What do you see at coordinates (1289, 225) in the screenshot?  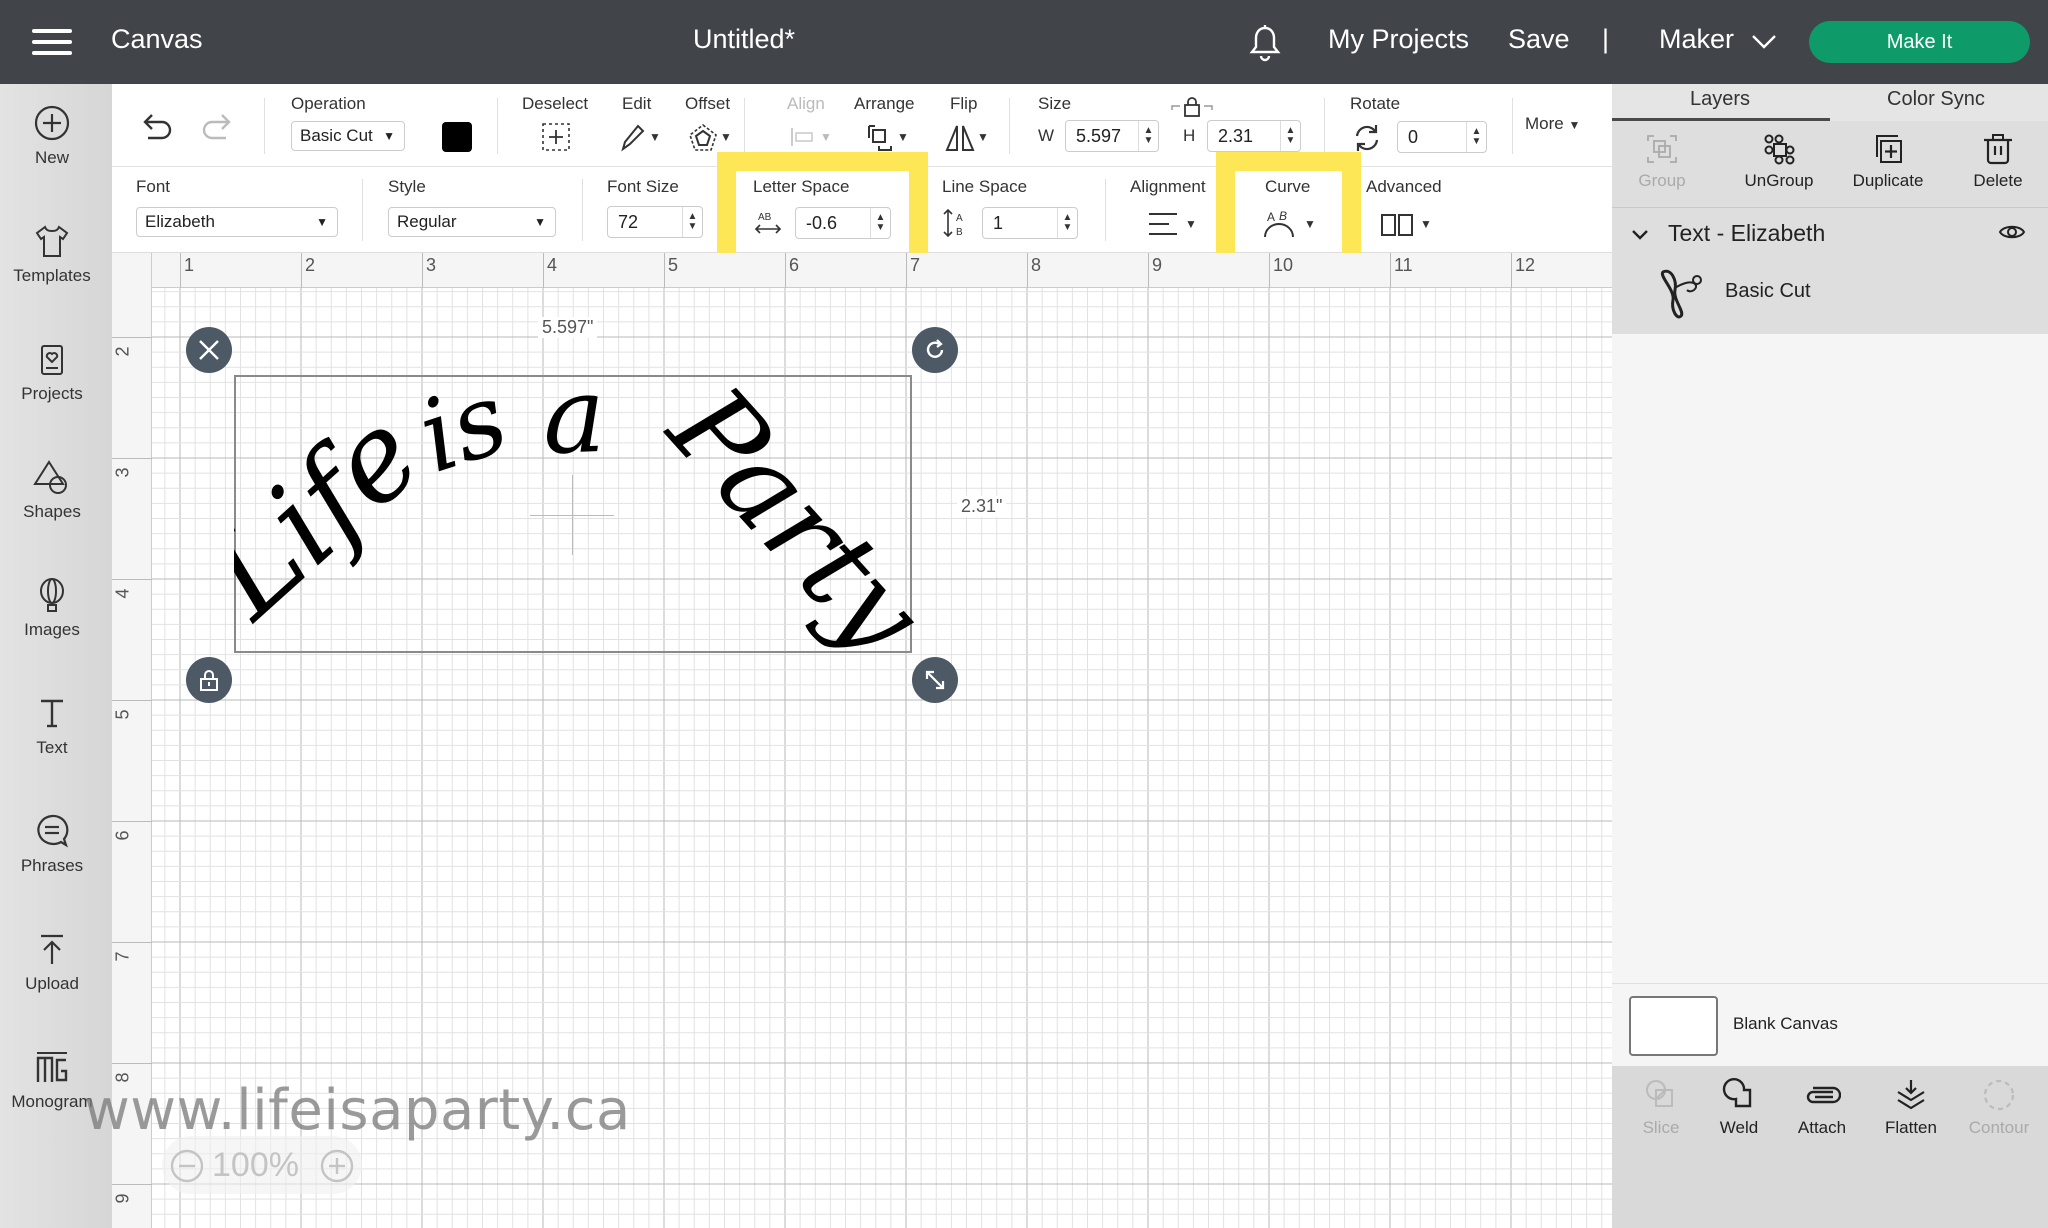 I see `curve-button: A B ▼` at bounding box center [1289, 225].